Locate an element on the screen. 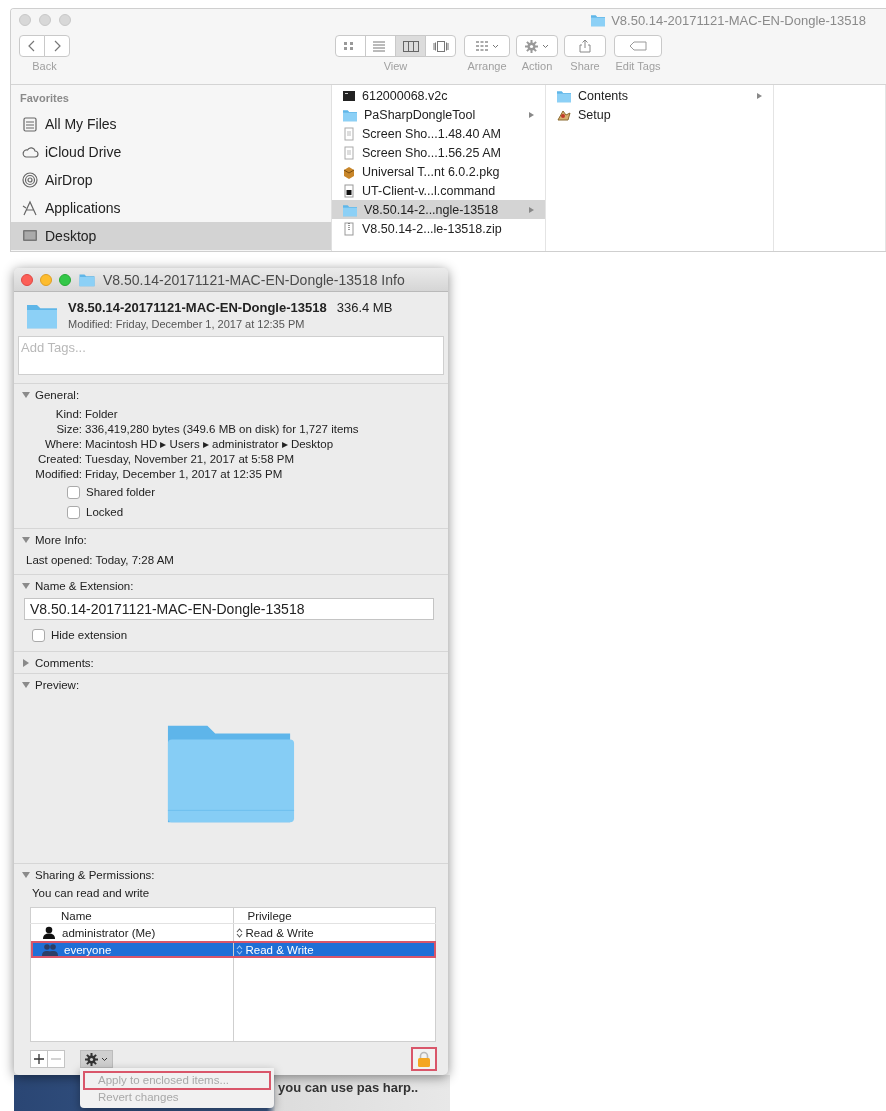 Image resolution: width=886 pixels, height=1111 pixels. modified-date: Modified: Friday, December 1, 2017 at 12:35 PM is located at coordinates (187, 324).